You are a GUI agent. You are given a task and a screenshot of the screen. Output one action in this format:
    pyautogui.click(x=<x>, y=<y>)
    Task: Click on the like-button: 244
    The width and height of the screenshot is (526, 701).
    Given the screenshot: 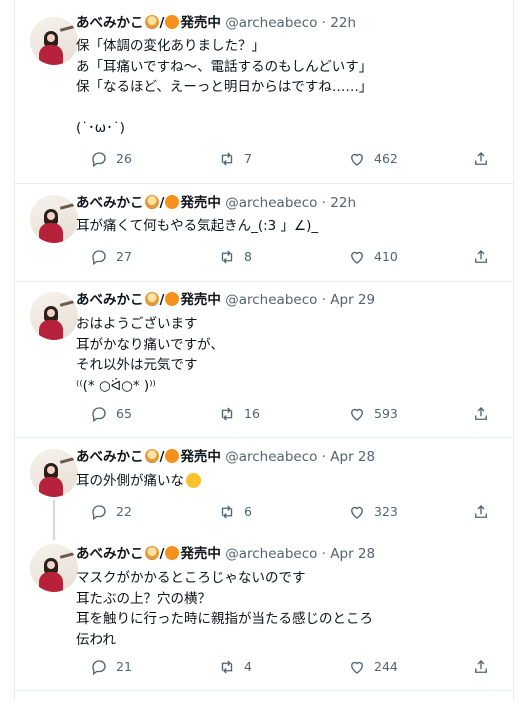 What is the action you would take?
    pyautogui.click(x=373, y=667)
    